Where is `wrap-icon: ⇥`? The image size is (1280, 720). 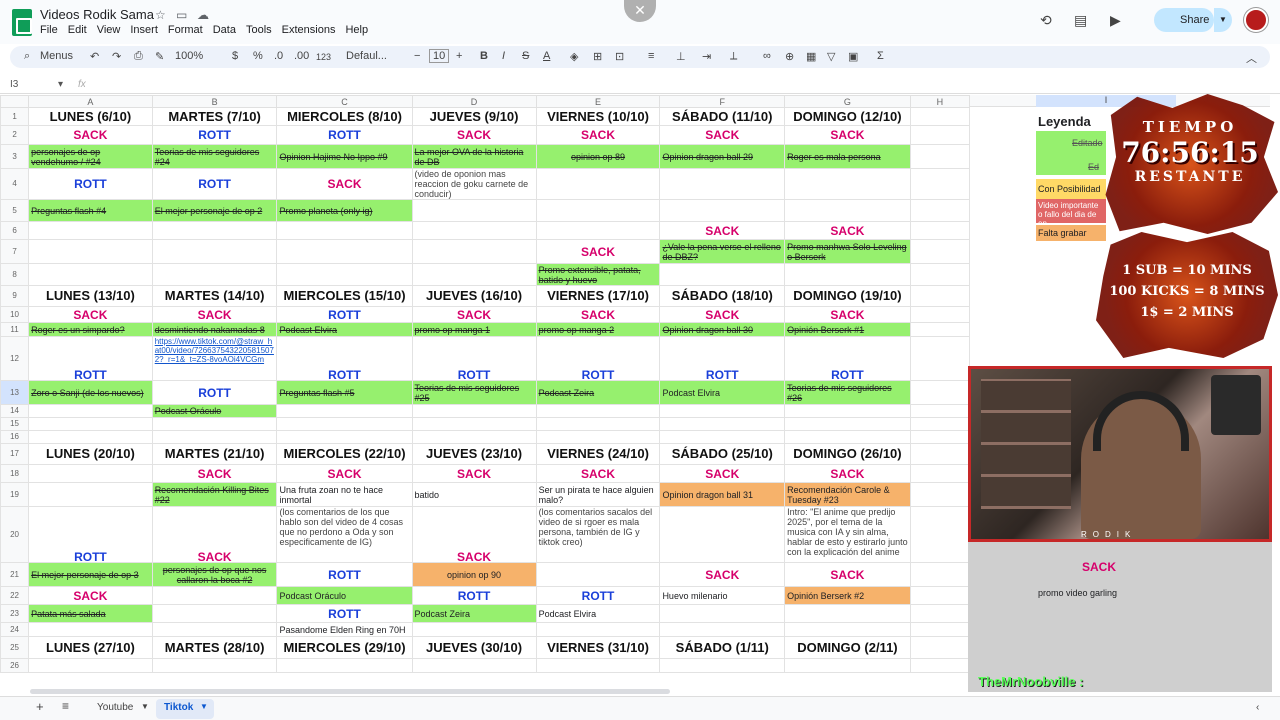 wrap-icon: ⇥ is located at coordinates (706, 56).